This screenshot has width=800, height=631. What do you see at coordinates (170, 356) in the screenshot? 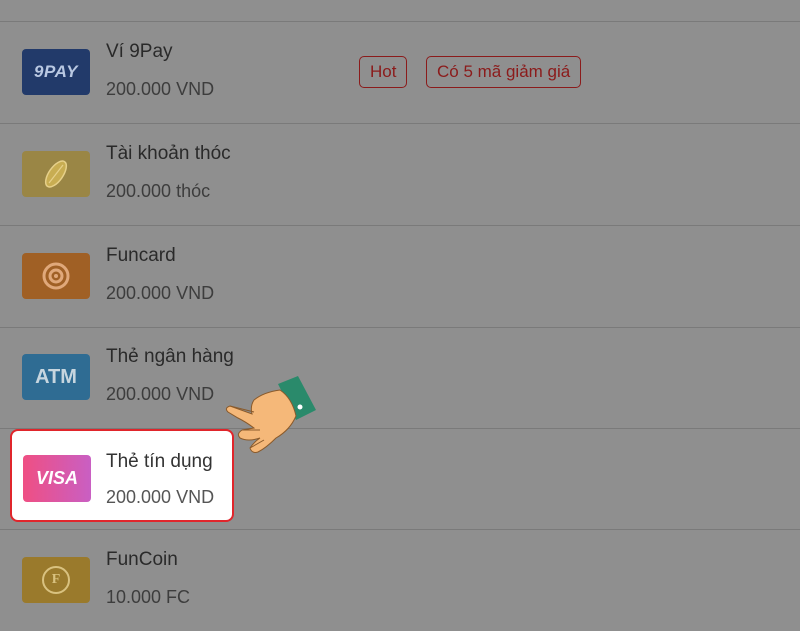
I see `payment-option-name: Thẻ ngân hàng` at bounding box center [170, 356].